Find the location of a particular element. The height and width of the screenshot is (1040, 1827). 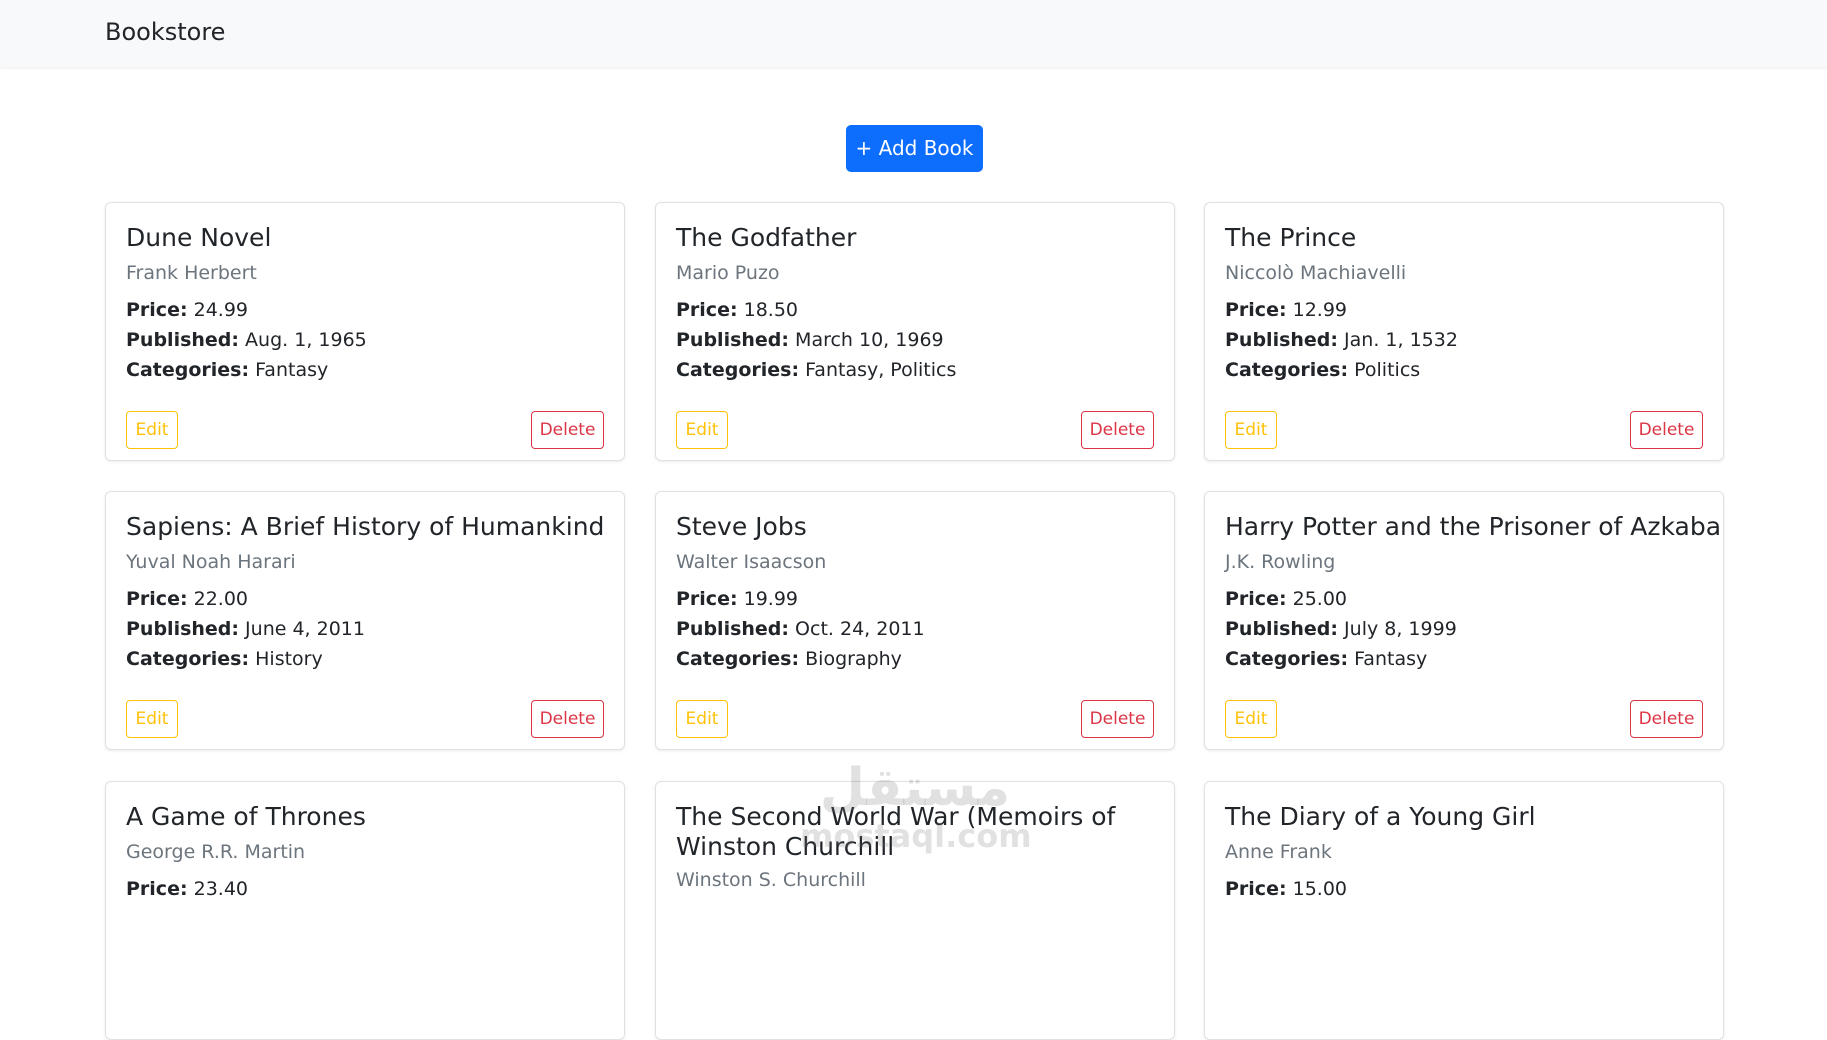

book-price: Price: 15.00 is located at coordinates (1286, 889).